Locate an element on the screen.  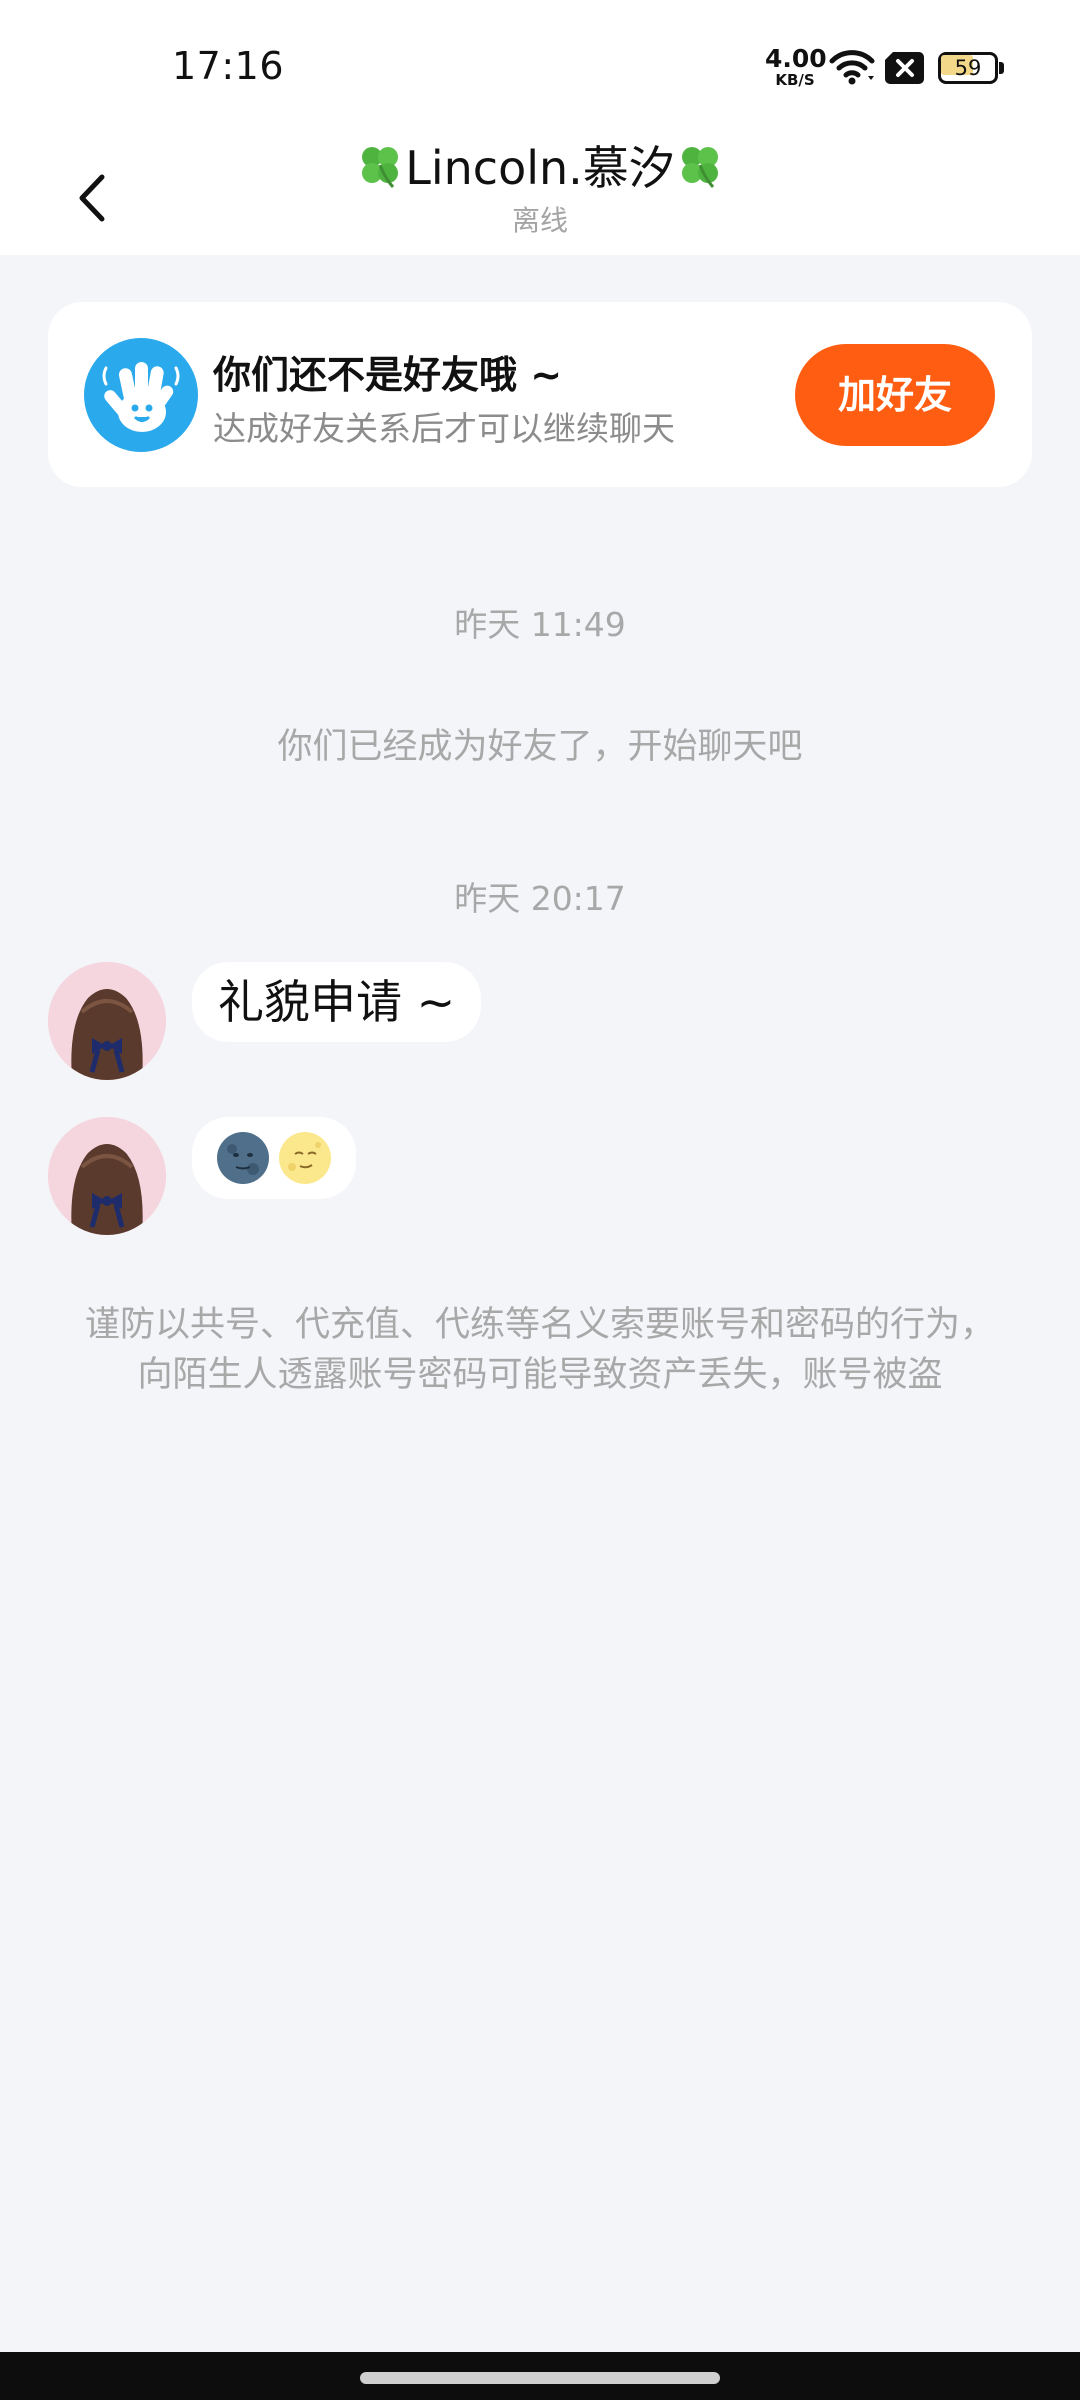
contact-online-status: 离线 is located at coordinates (539, 220).